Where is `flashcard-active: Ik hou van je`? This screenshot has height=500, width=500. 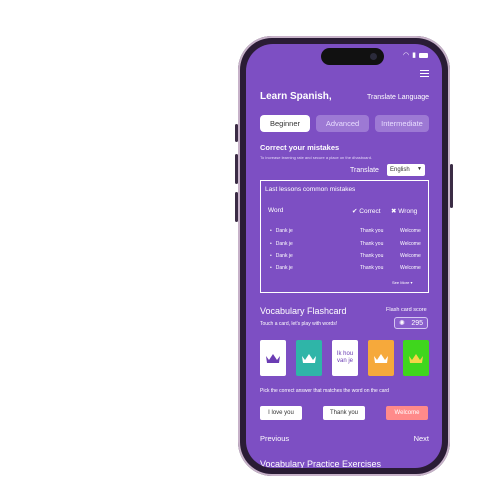 flashcard-active: Ik hou van je is located at coordinates (345, 358).